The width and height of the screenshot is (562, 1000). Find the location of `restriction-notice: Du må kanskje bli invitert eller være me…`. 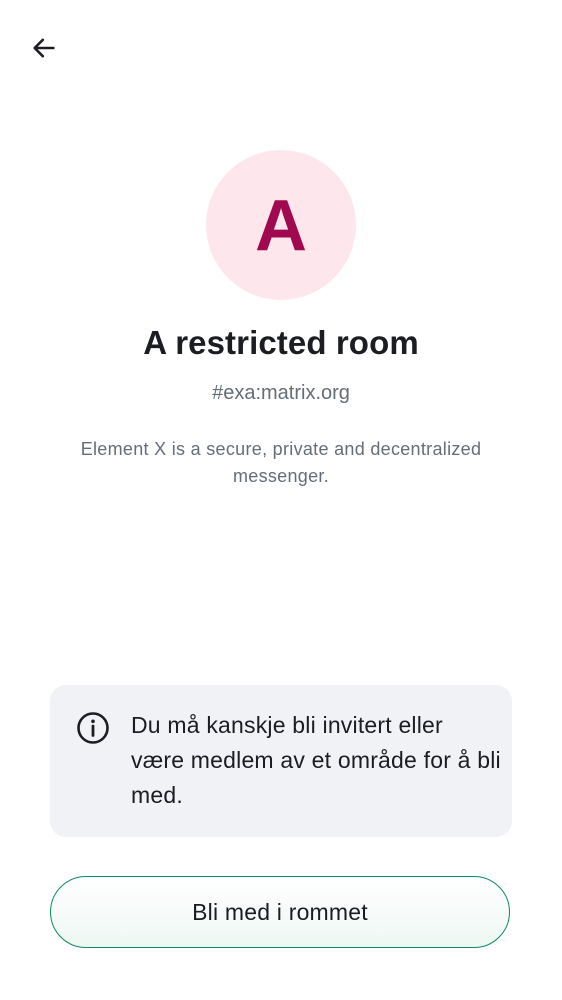

restriction-notice: Du må kanskje bli invitert eller være me… is located at coordinates (281, 761).